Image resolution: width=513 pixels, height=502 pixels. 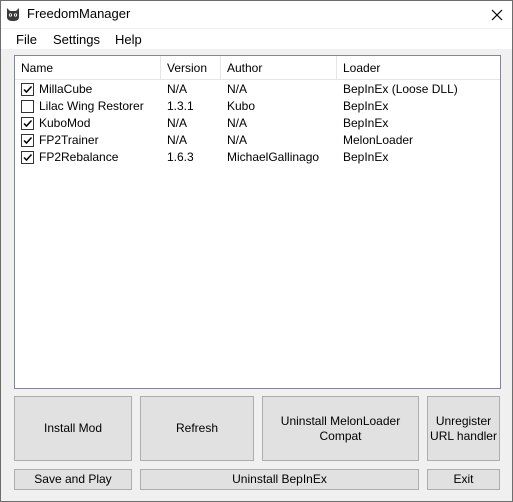 I want to click on cell-author: MichaelGallinago, so click(x=273, y=157).